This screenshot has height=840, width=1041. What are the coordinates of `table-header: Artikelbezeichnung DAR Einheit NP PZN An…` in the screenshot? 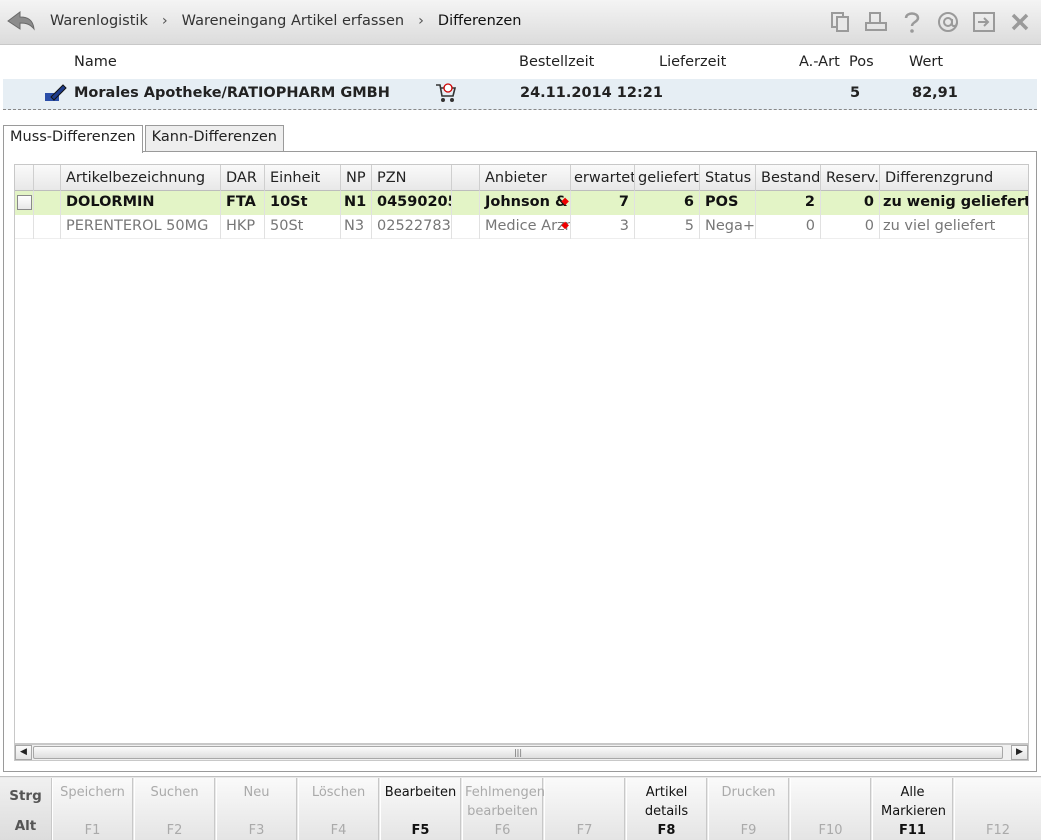 It's located at (521, 178).